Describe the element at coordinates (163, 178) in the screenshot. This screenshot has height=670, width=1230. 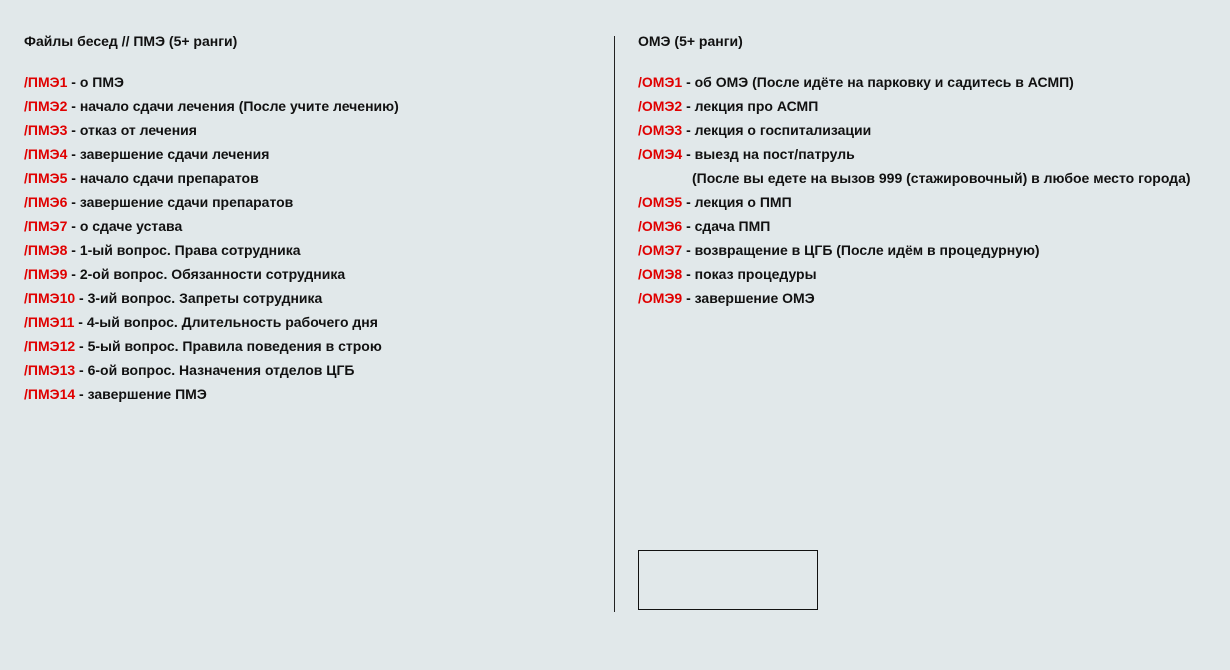
I see `command-description: - начало сдачи препаратов` at that location.